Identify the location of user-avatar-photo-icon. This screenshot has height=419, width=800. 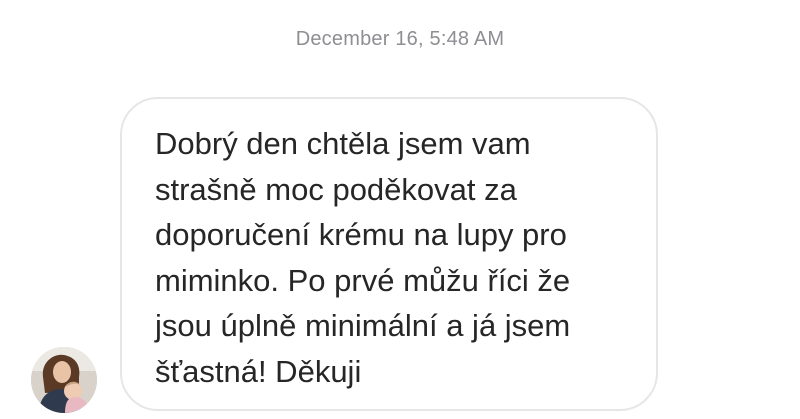
(64, 380).